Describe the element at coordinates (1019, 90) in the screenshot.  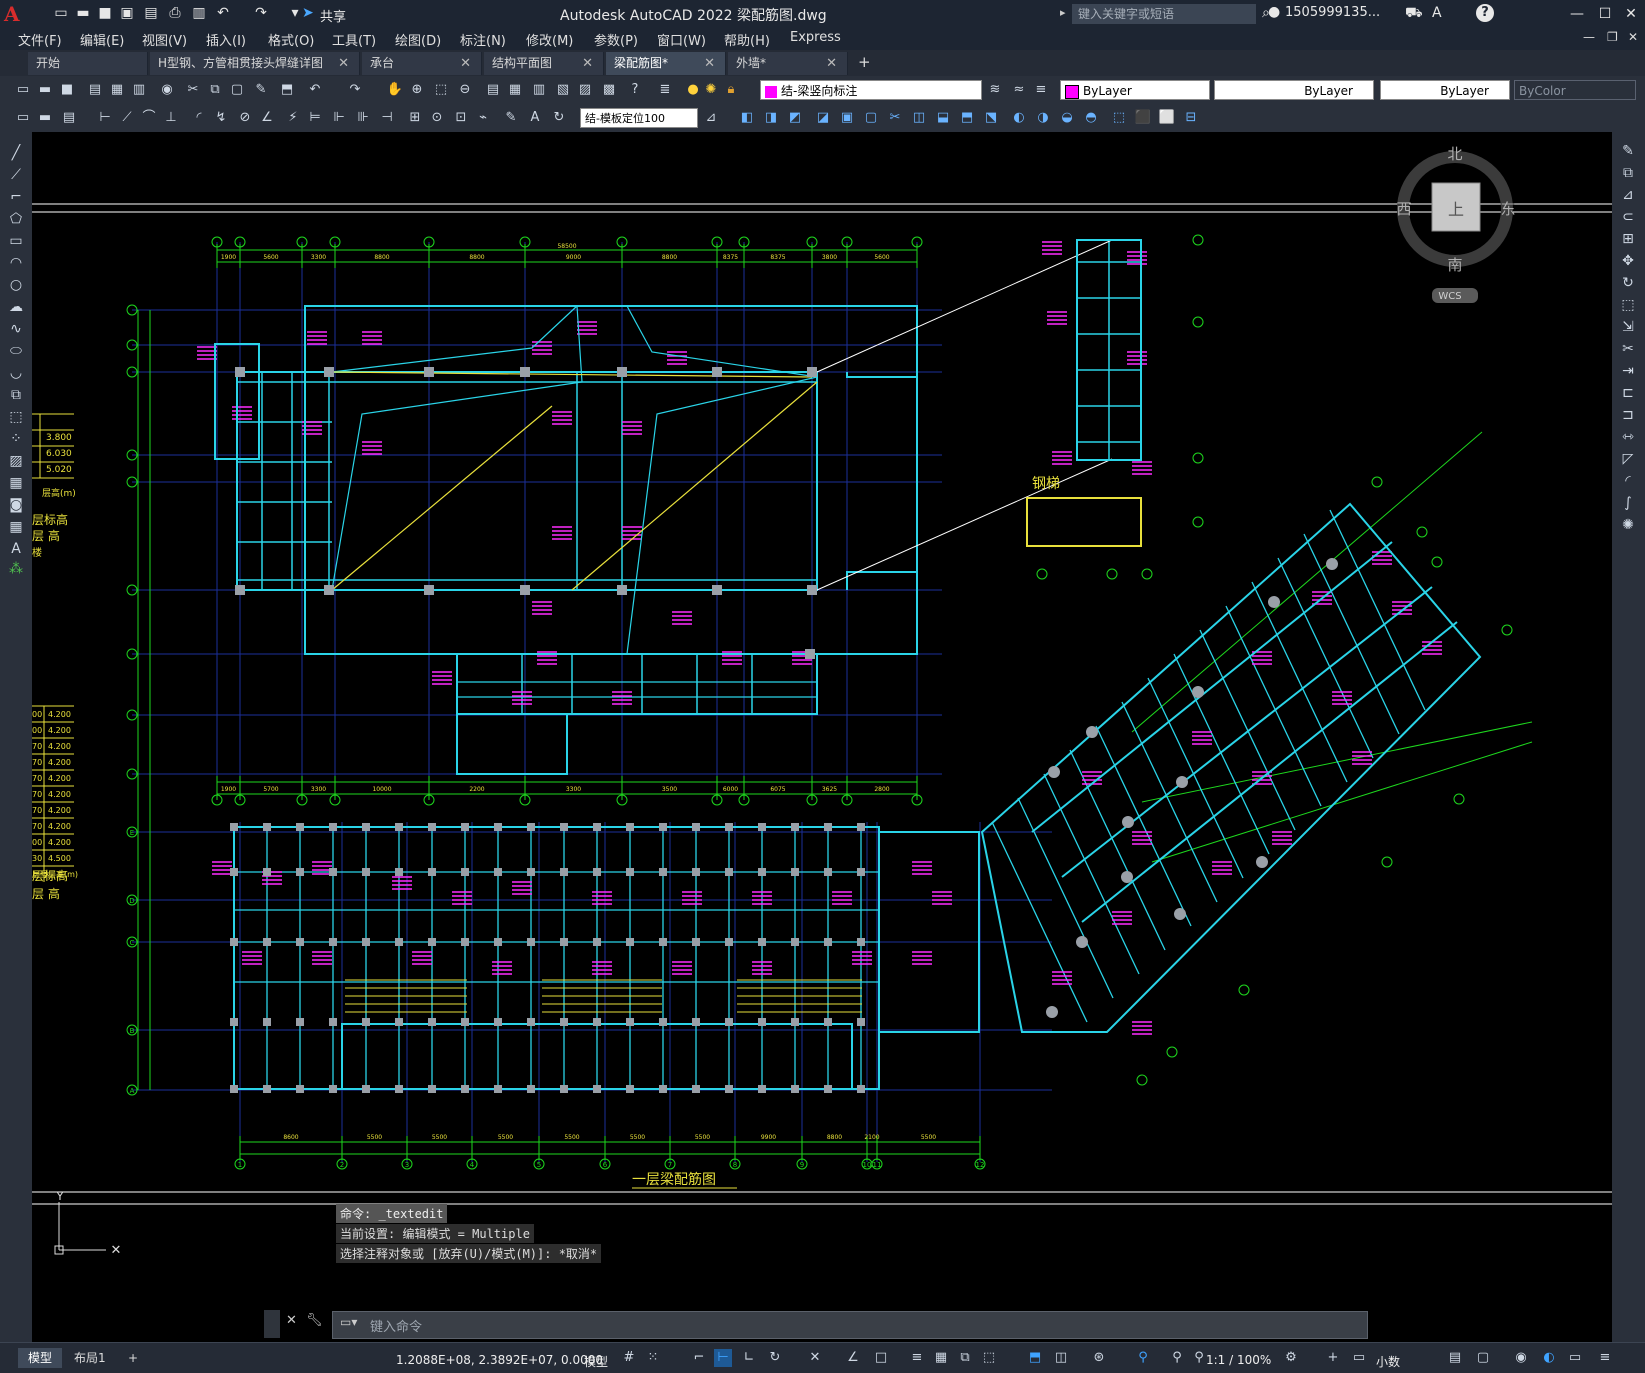
I see `layer-previous-icon: ≈` at that location.